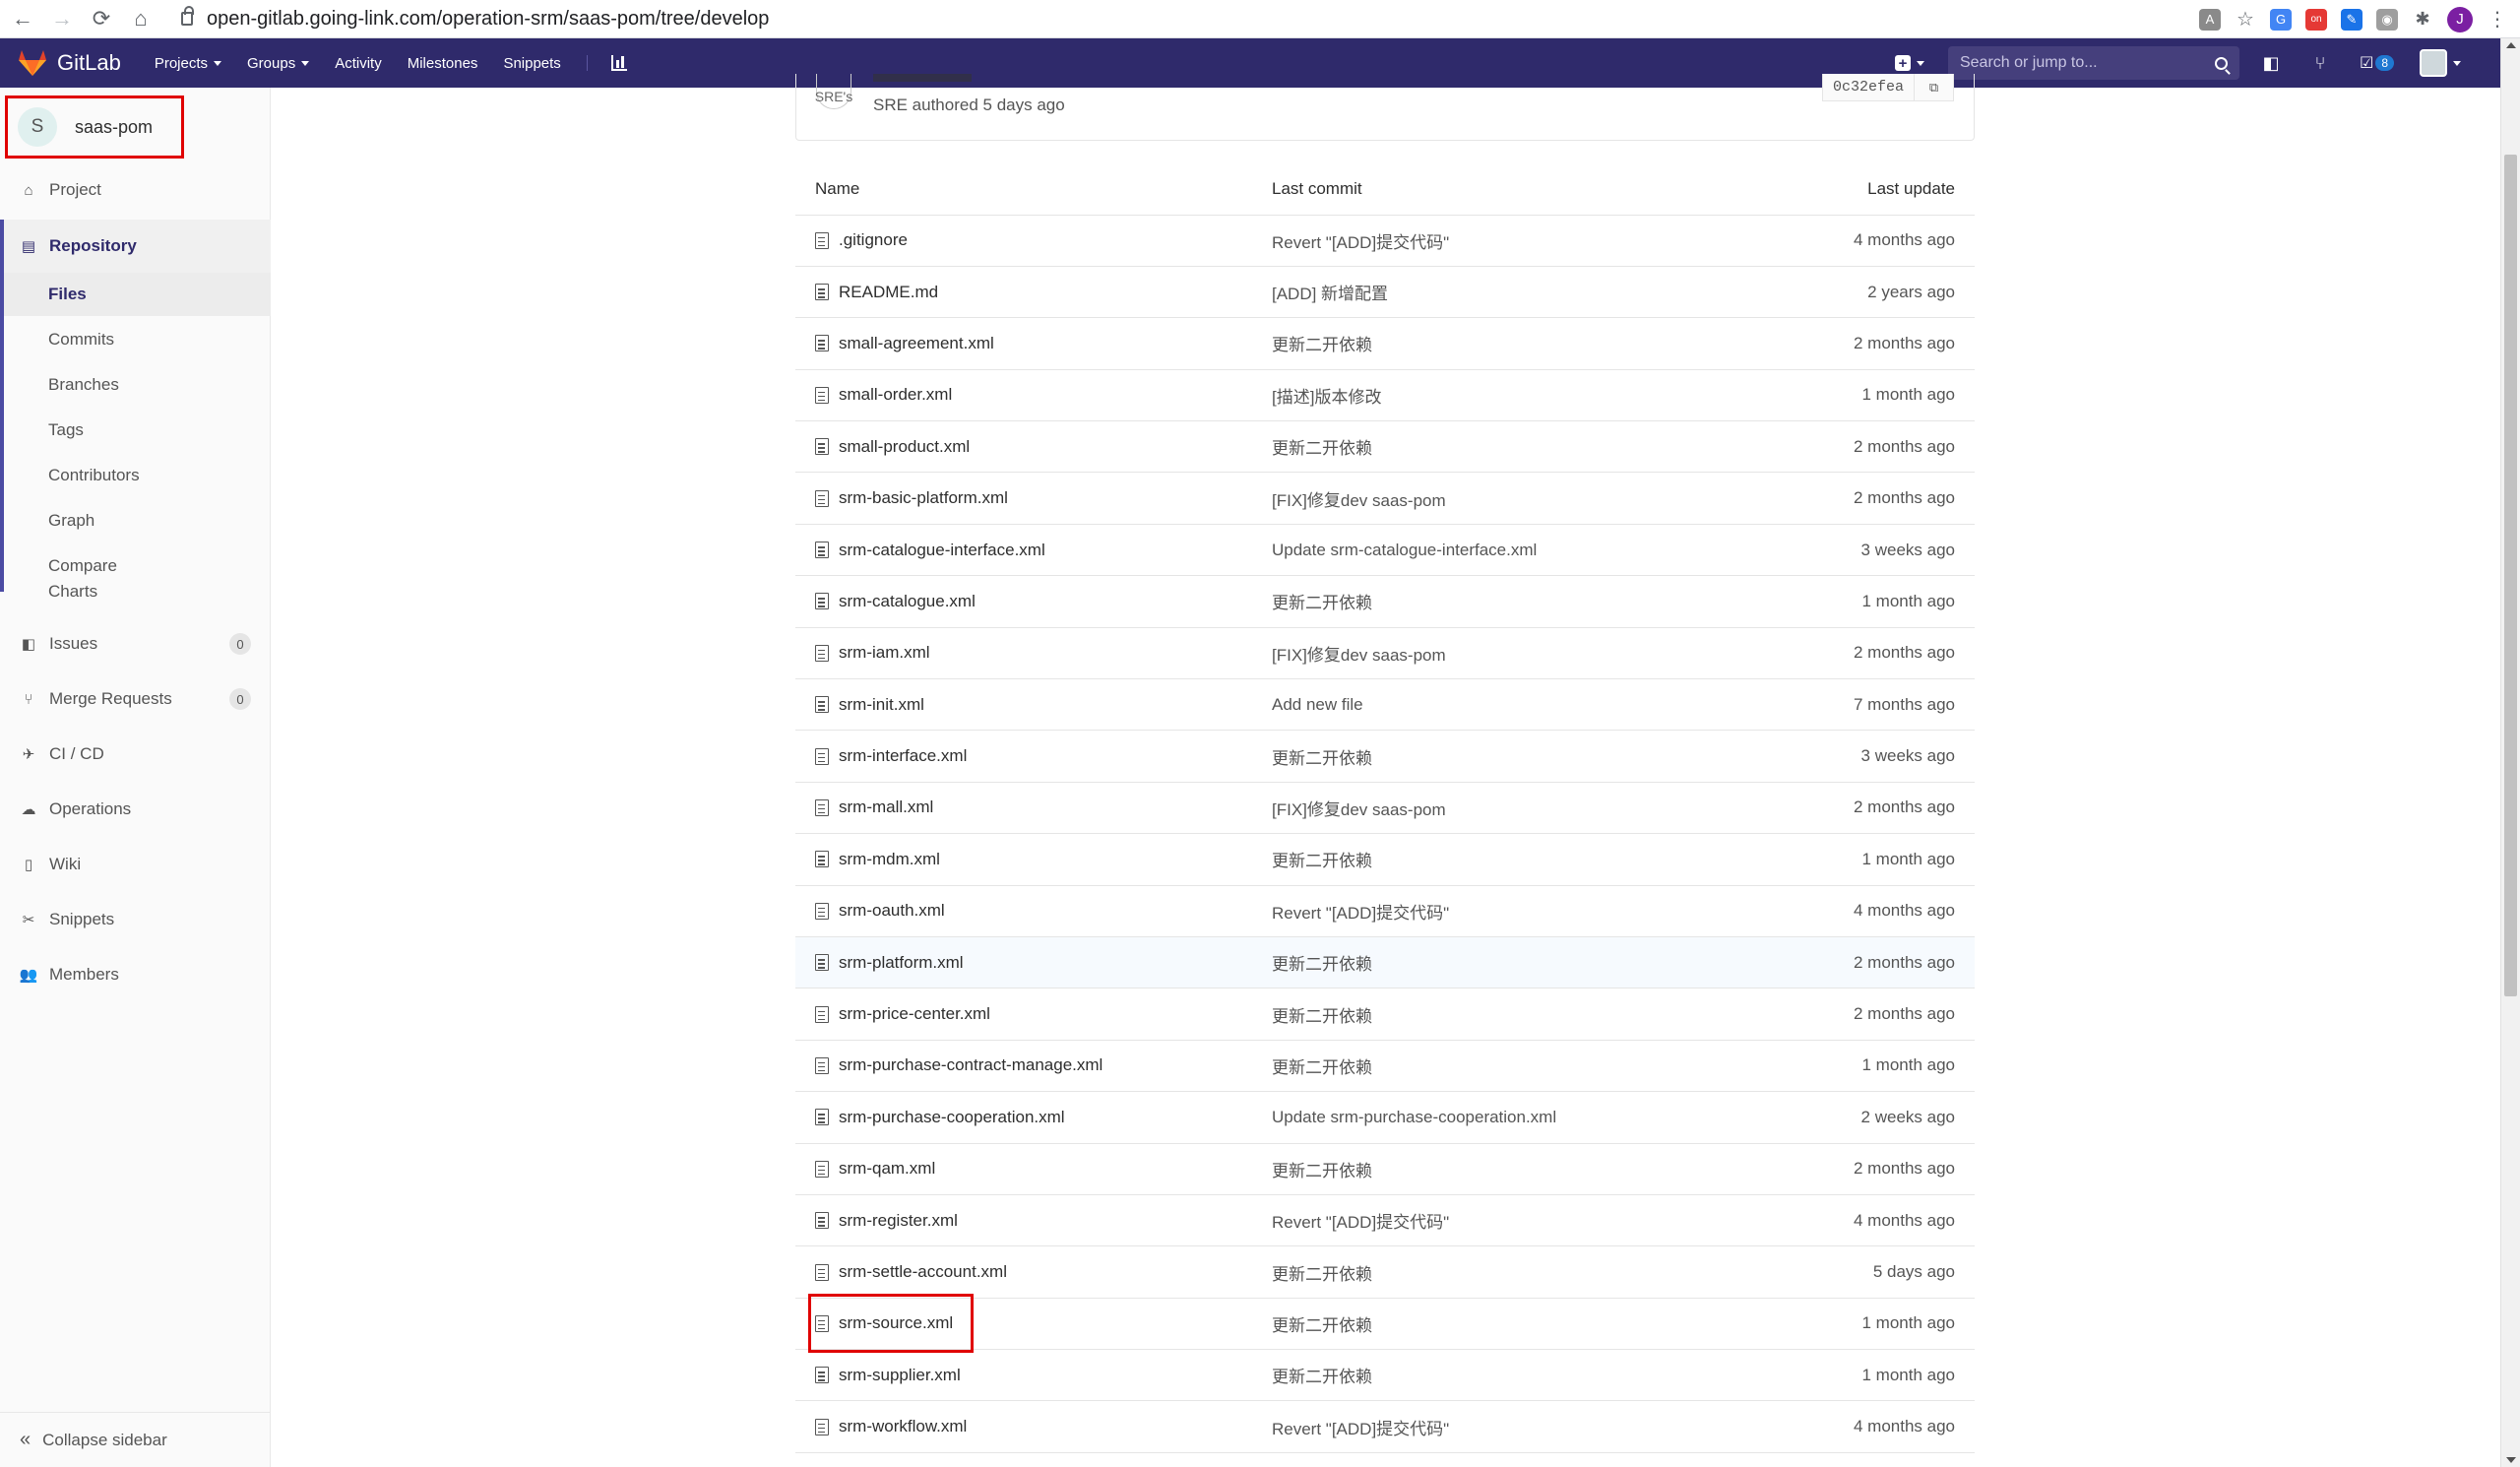  Describe the element at coordinates (923, 1272) in the screenshot. I see `file-name: srm-settle-account.xml` at that location.